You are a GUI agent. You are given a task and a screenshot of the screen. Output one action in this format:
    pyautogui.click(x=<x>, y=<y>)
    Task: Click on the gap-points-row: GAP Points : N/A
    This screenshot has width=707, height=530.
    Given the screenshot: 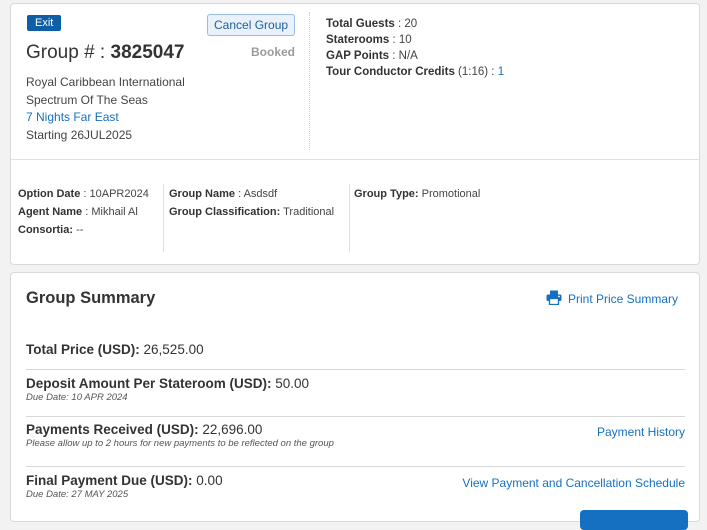 What is the action you would take?
    pyautogui.click(x=372, y=56)
    